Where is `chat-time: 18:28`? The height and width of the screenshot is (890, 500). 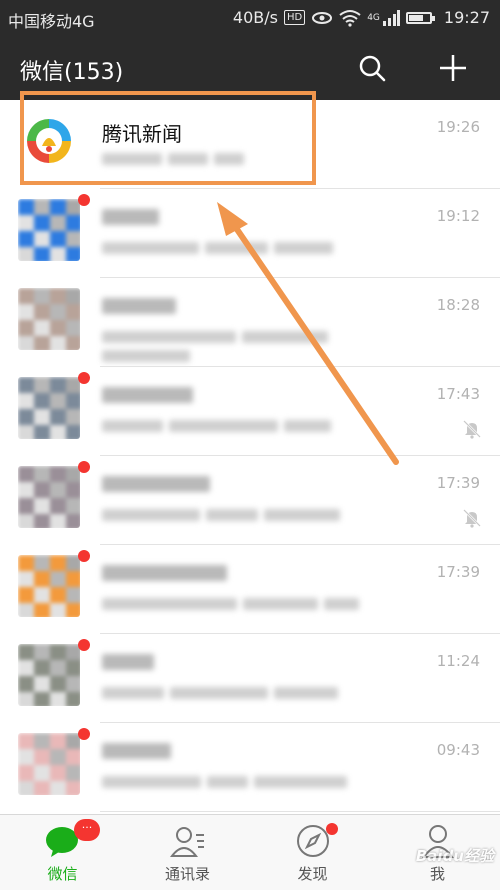
chat-time: 18:28 is located at coordinates (458, 305).